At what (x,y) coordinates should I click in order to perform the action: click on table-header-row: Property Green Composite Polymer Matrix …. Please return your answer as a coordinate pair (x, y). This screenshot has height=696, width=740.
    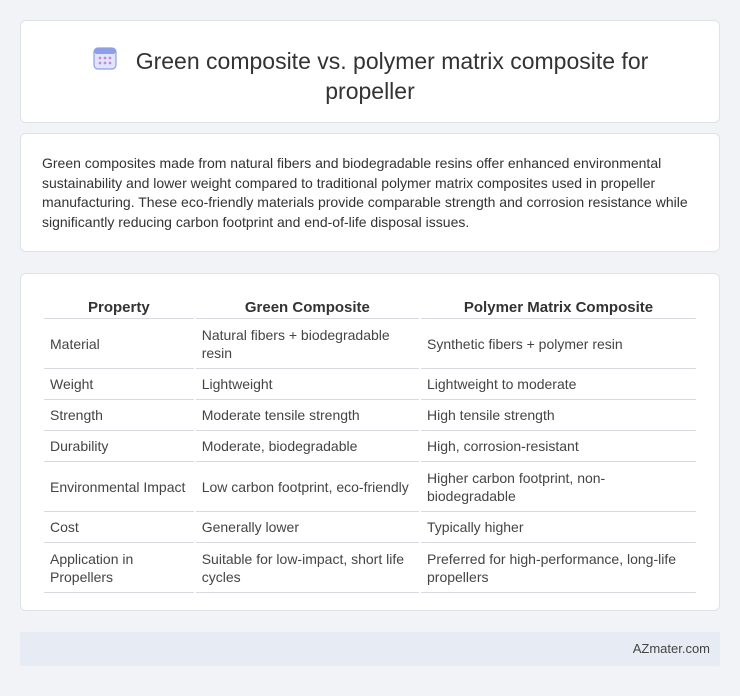
    Looking at the image, I should click on (370, 307).